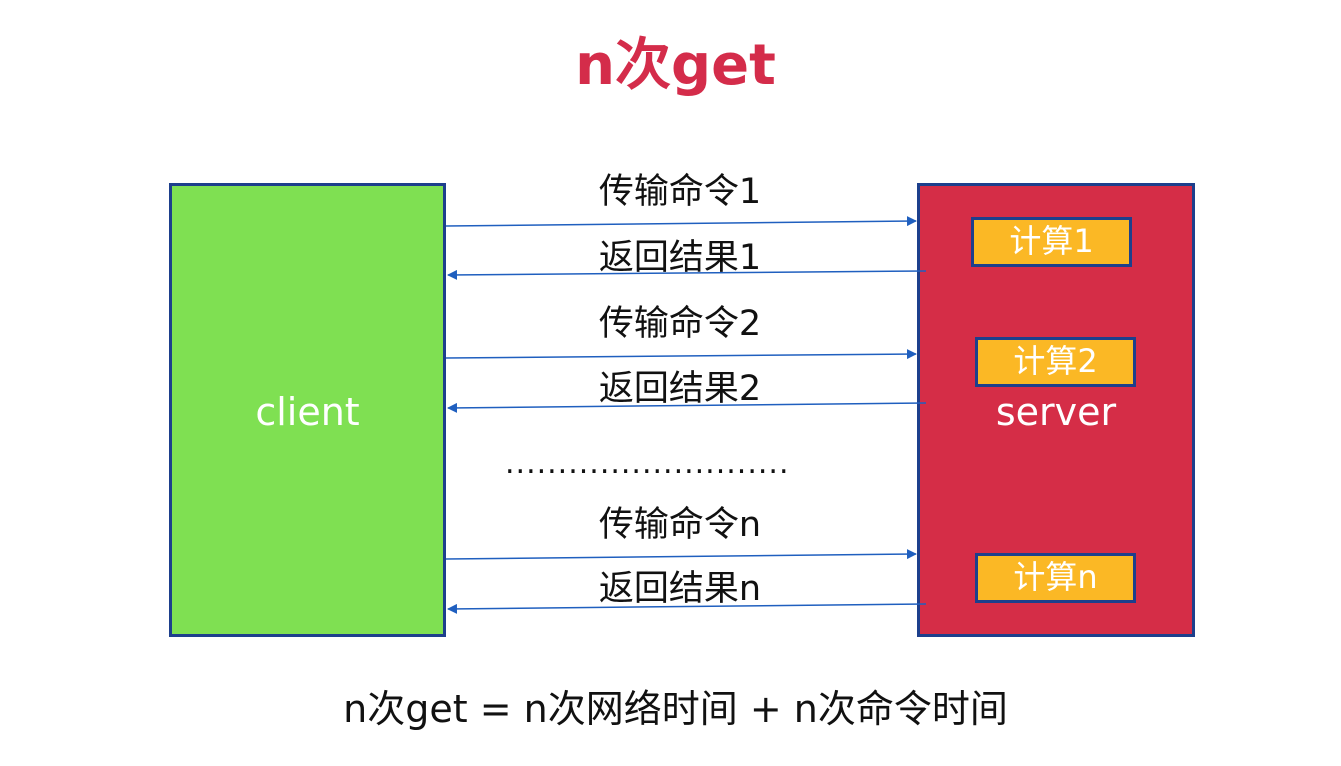  What do you see at coordinates (680, 192) in the screenshot?
I see `message-label-1: 传输命令1` at bounding box center [680, 192].